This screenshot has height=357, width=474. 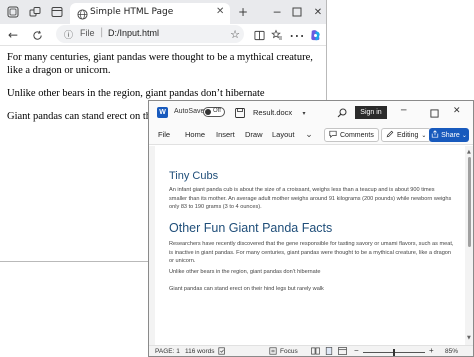 I want to click on zoom-level: 85%, so click(x=451, y=351).